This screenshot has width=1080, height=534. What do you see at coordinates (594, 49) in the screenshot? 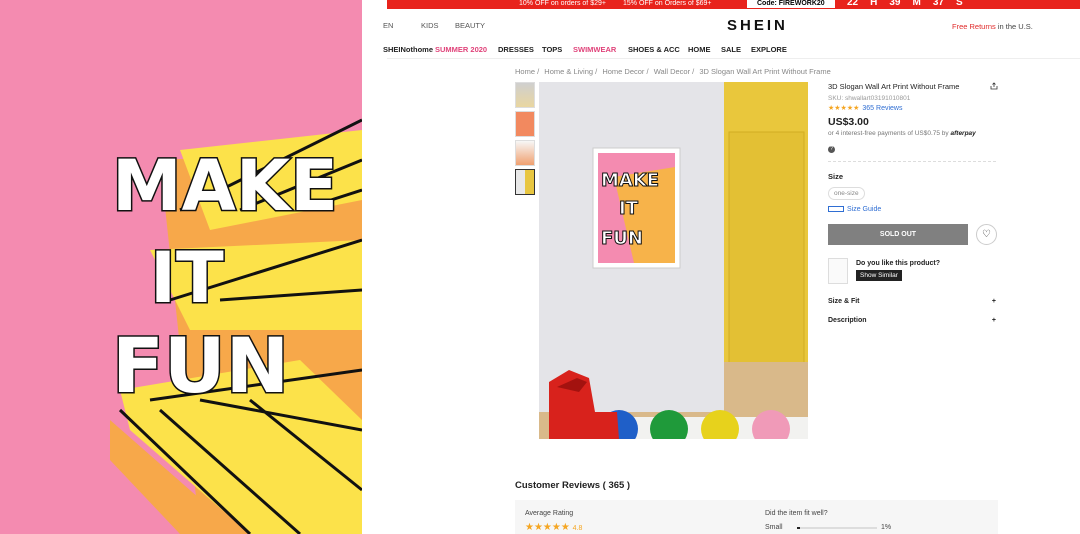
I see `nav-item-swimwear: SWIMWEAR` at bounding box center [594, 49].